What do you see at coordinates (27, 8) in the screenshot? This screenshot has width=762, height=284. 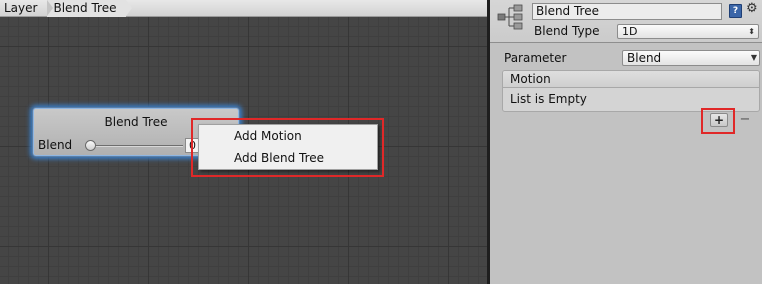 I see `breadcrumb-item-layer: Layer` at bounding box center [27, 8].